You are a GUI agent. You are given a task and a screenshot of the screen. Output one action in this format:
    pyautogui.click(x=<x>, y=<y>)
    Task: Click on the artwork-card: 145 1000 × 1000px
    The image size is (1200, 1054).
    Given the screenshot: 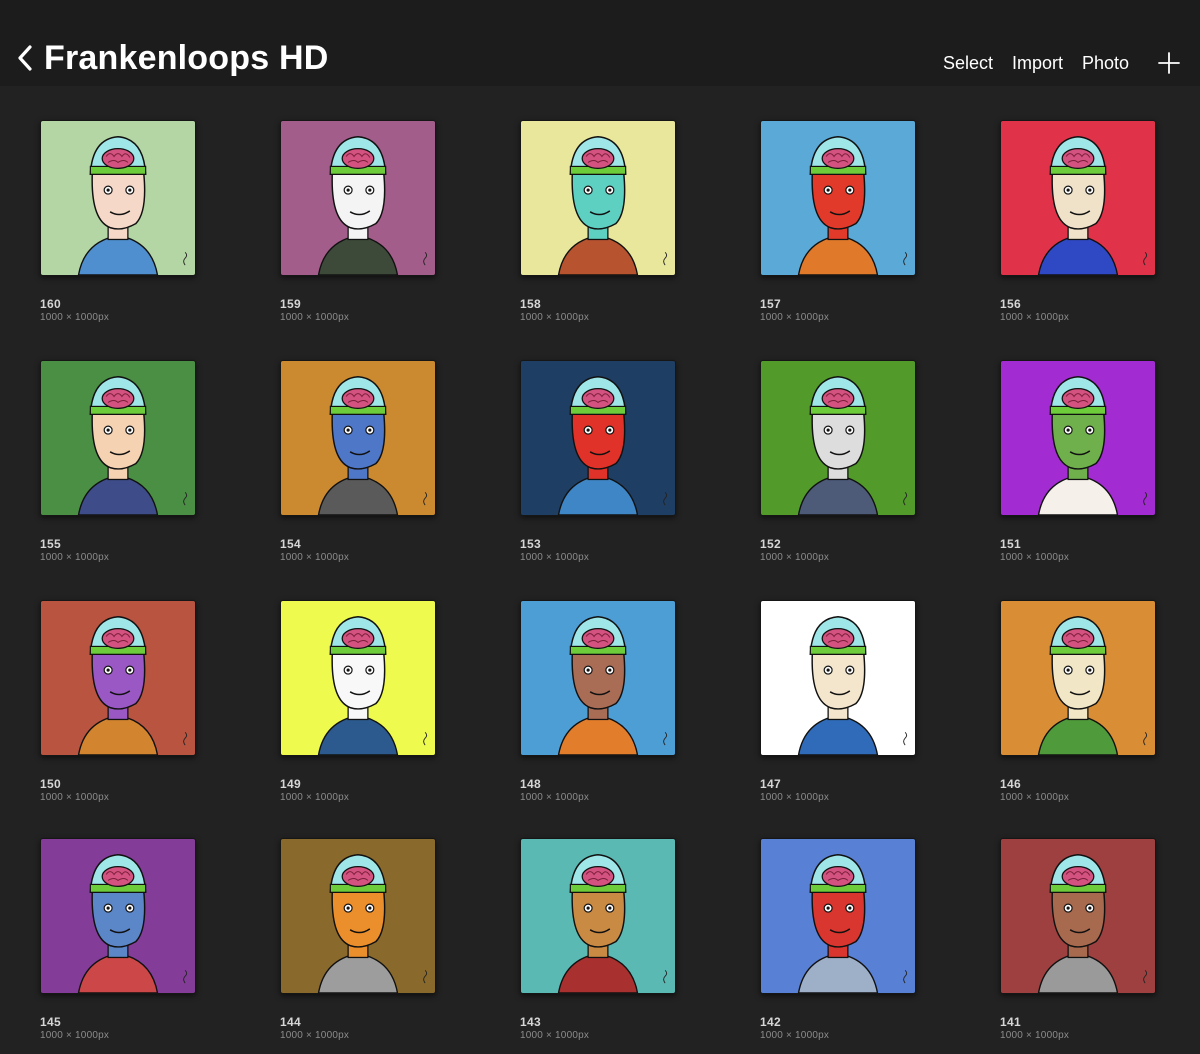 What is the action you would take?
    pyautogui.click(x=118, y=940)
    